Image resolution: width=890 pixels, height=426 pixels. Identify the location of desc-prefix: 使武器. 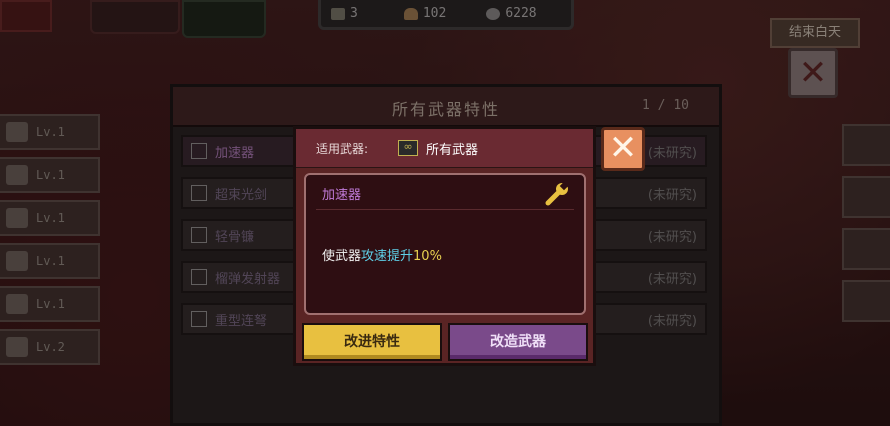
(342, 256).